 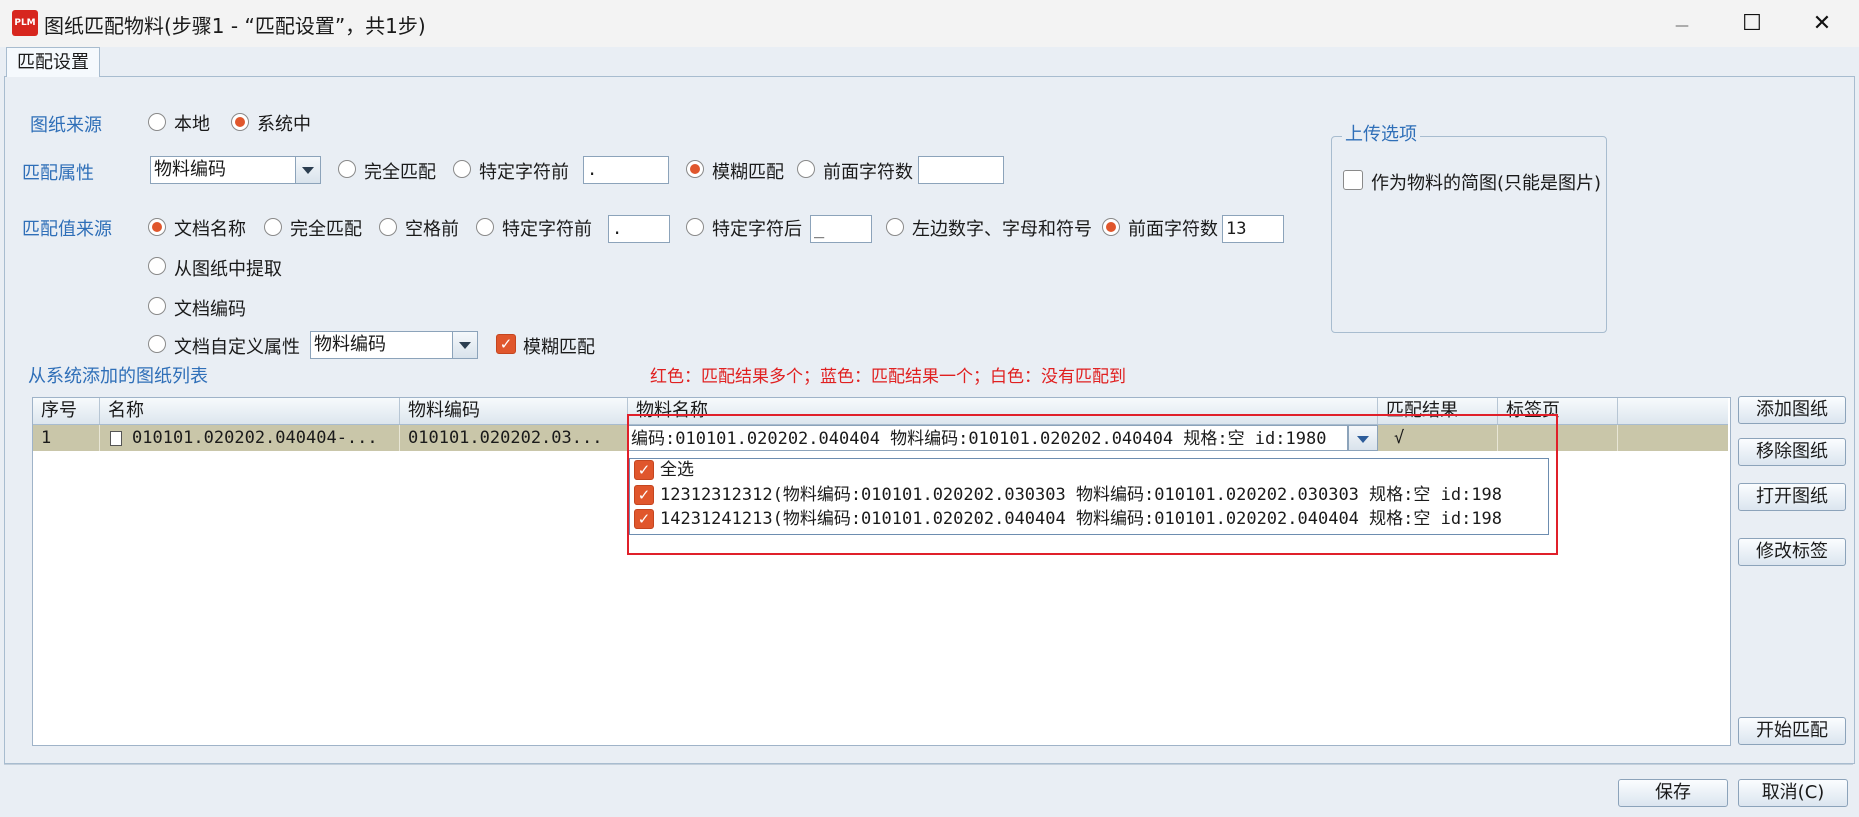 I want to click on value-doc-code-radio, so click(x=157, y=306).